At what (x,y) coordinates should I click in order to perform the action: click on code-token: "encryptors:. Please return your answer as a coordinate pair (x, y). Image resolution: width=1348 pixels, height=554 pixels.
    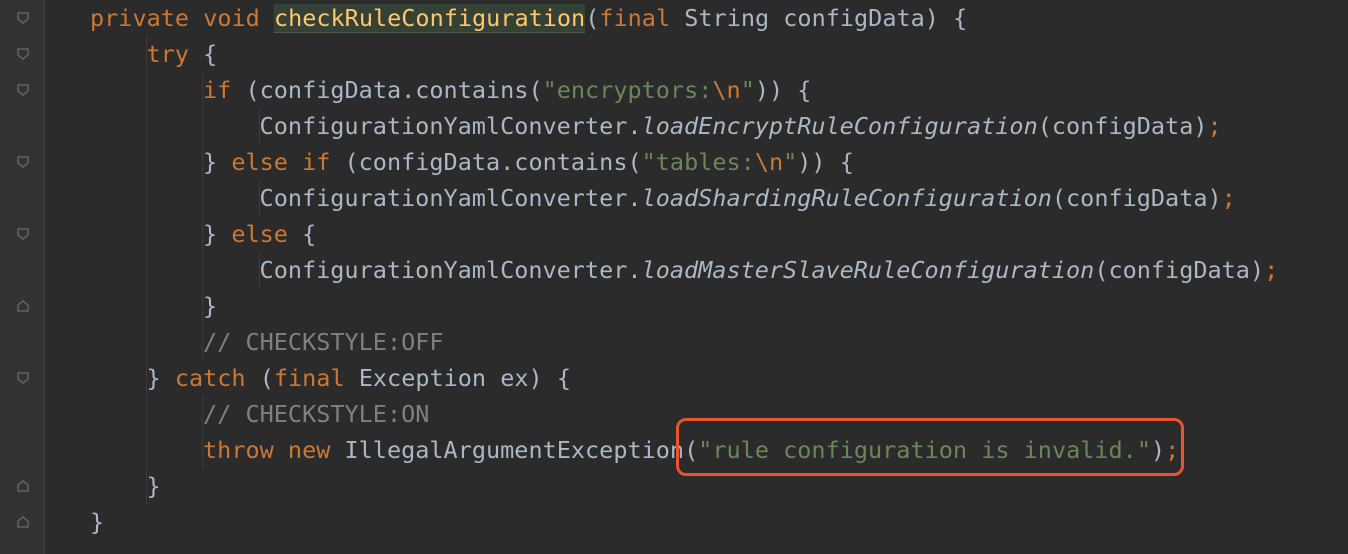
    Looking at the image, I should click on (627, 90).